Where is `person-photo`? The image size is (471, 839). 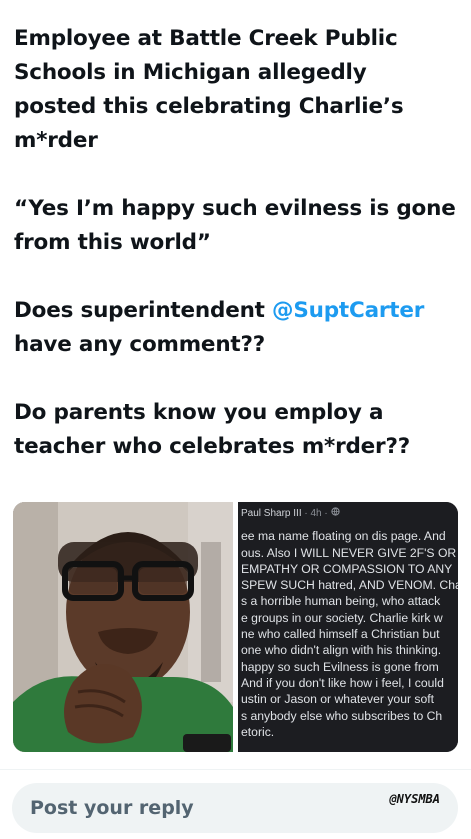 person-photo is located at coordinates (123, 627).